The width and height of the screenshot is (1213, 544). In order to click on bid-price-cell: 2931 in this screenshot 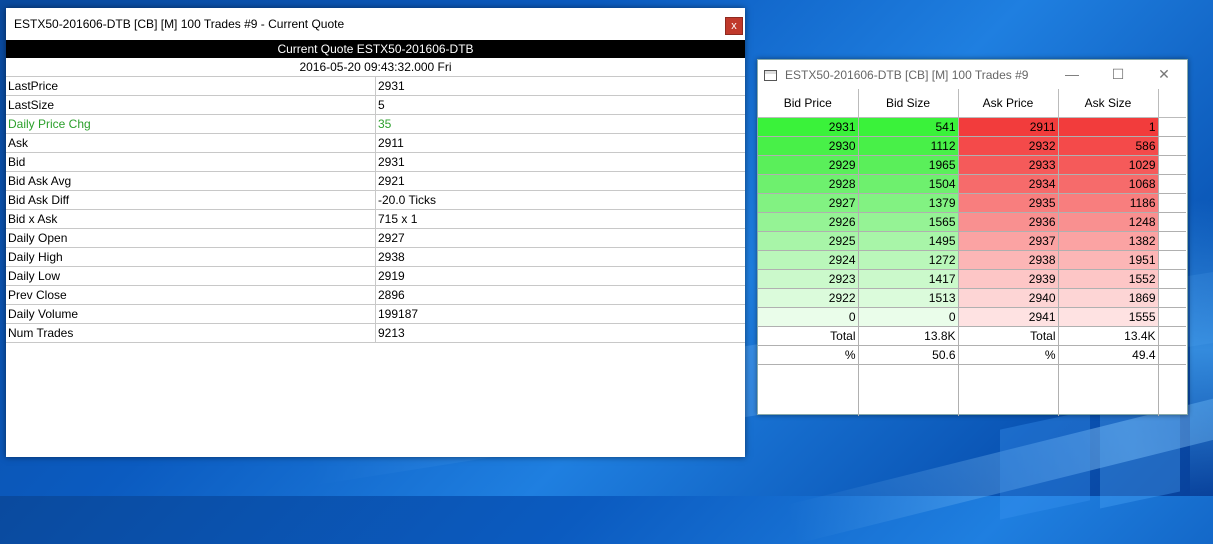, I will do `click(808, 127)`.